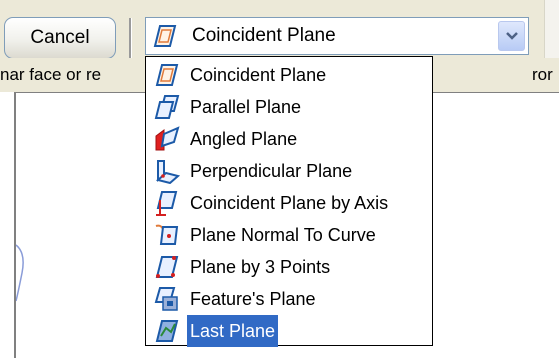  I want to click on option-coincident-plane: Coincident Plane, so click(289, 75).